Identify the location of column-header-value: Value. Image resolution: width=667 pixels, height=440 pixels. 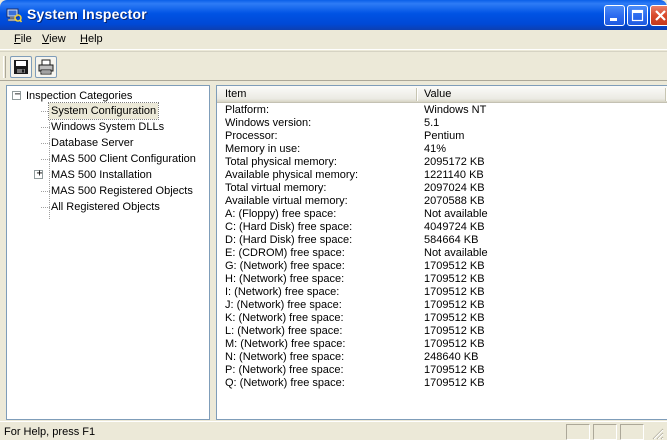
(437, 94).